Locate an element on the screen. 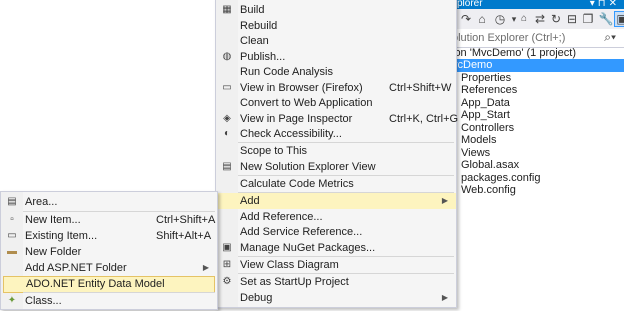 Image resolution: width=624 pixels, height=311 pixels. menu-item-shortcut: Ctrl+Shift+W is located at coordinates (420, 88).